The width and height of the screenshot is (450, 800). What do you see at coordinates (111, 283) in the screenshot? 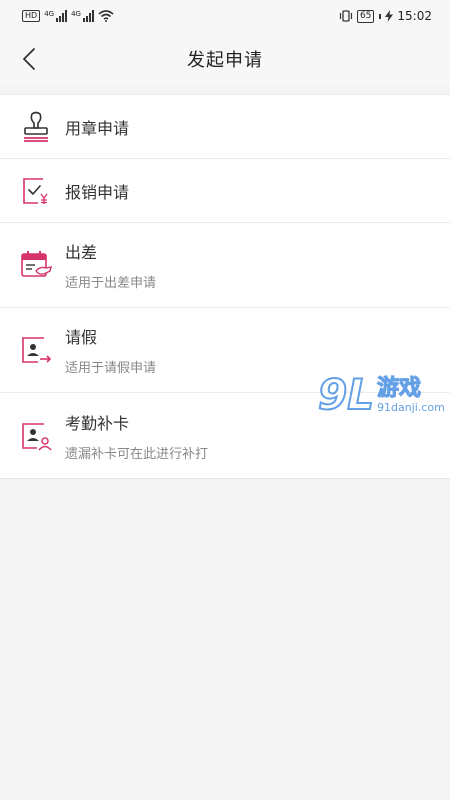
I see `item-subtitle: 适用于出差申请` at bounding box center [111, 283].